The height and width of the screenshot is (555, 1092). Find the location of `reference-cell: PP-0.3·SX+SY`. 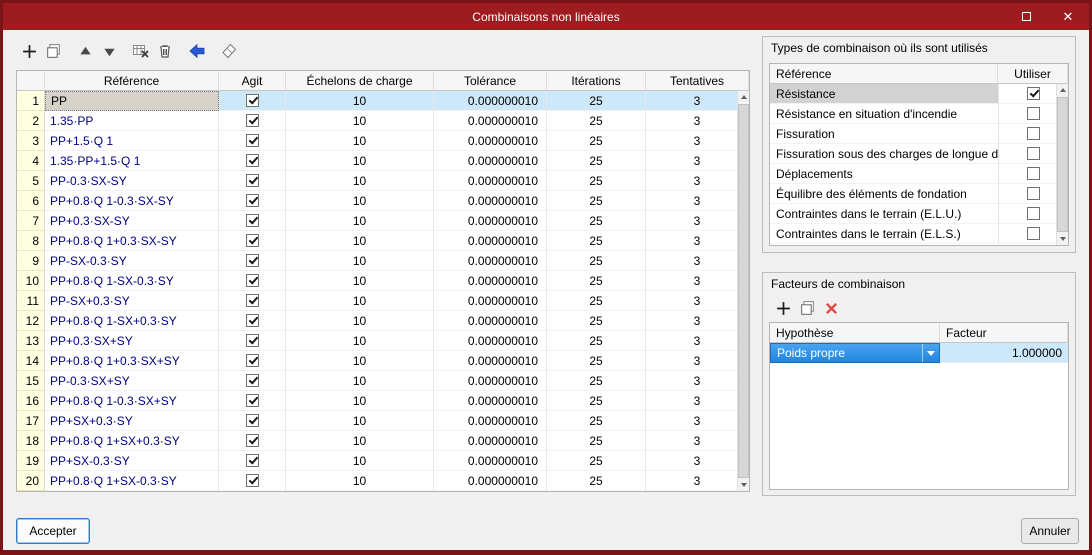

reference-cell: PP-0.3·SX+SY is located at coordinates (132, 381).